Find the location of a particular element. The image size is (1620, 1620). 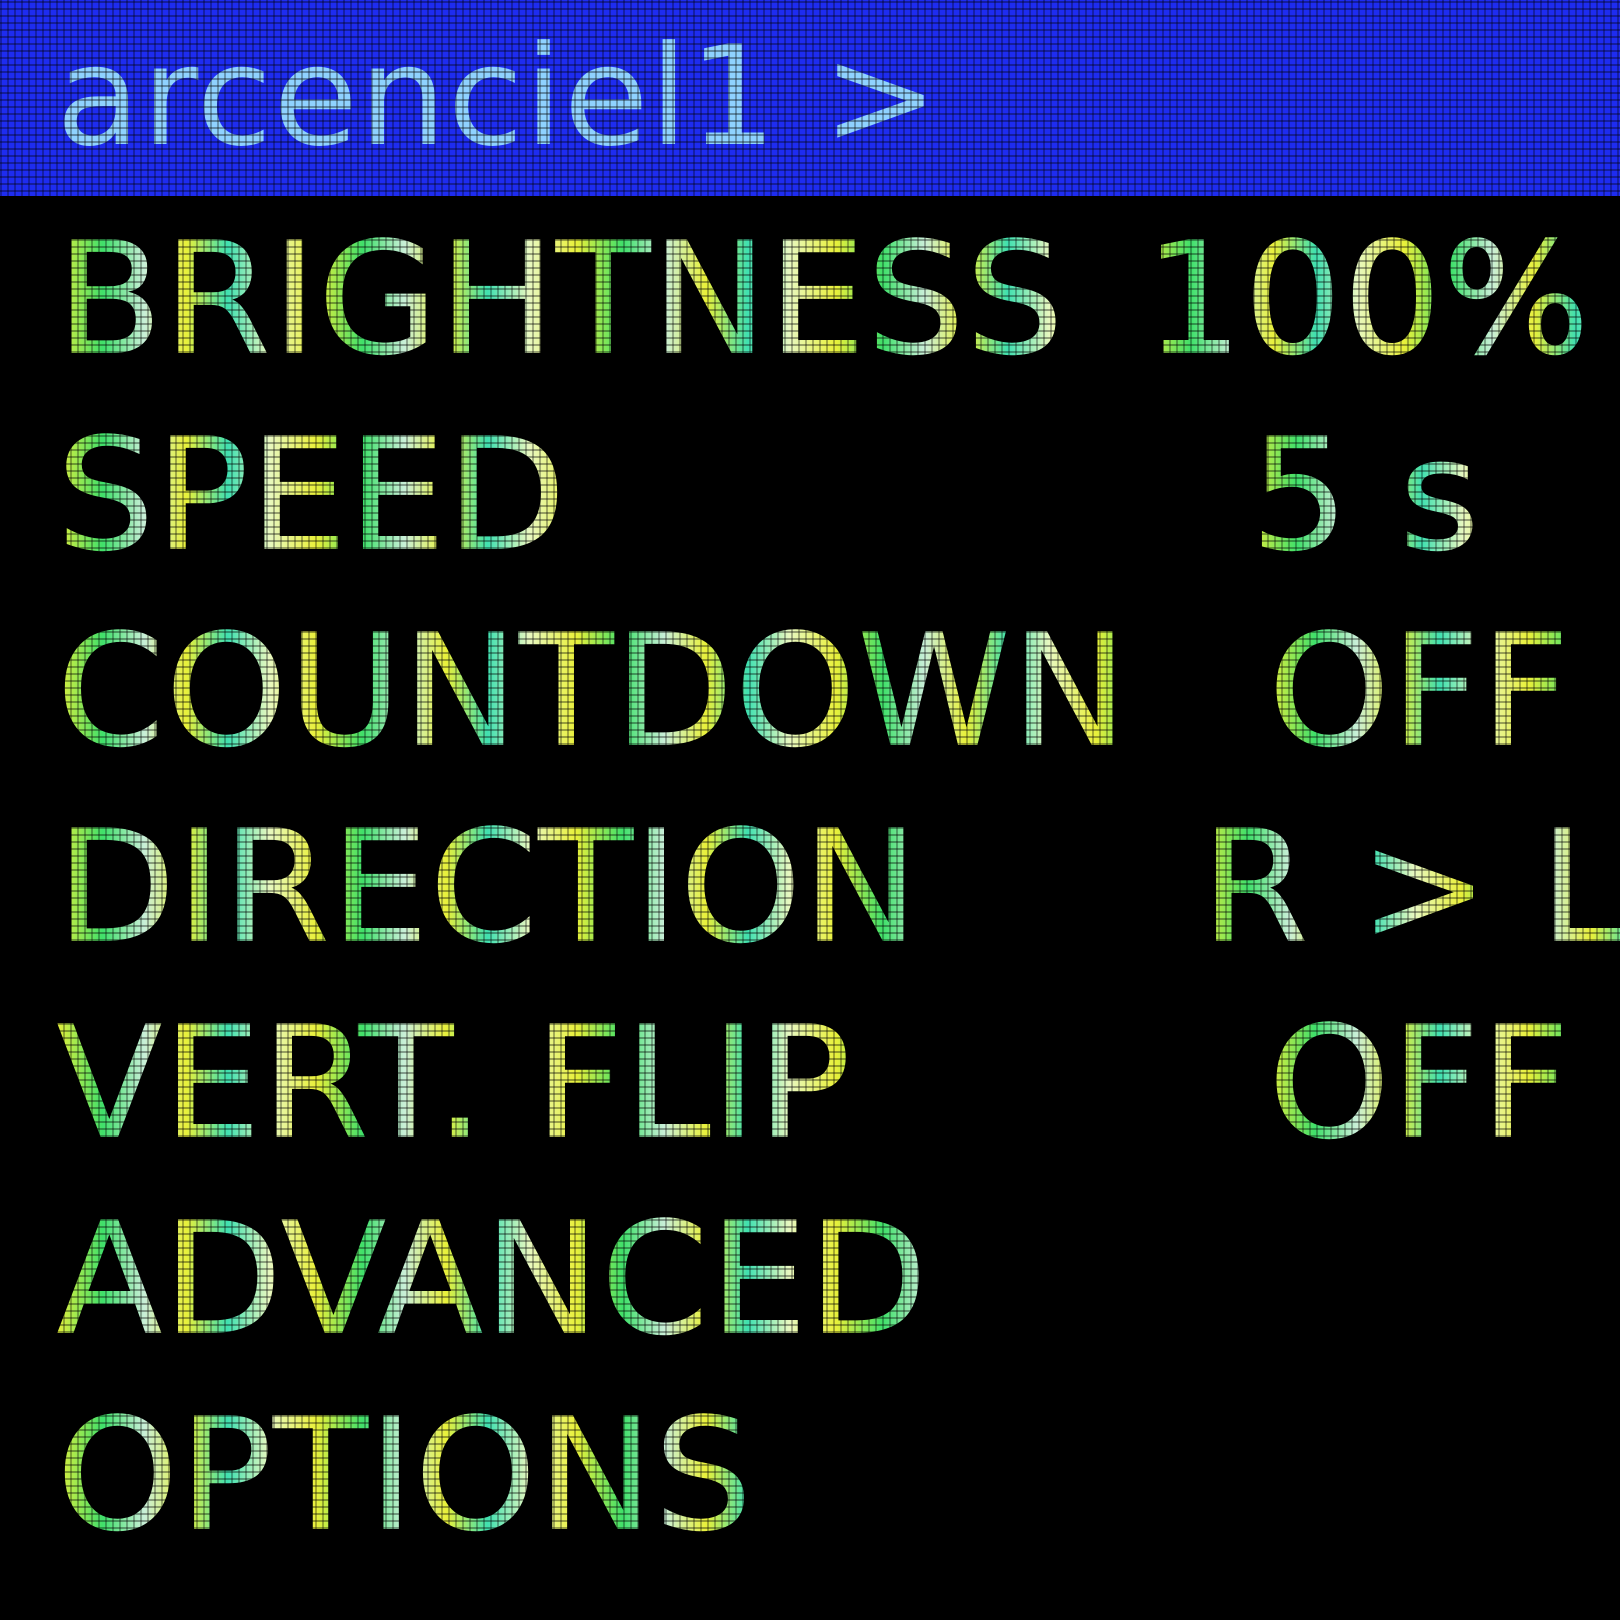

menu-item-advanced: ADVANCED is located at coordinates (810, 1279).